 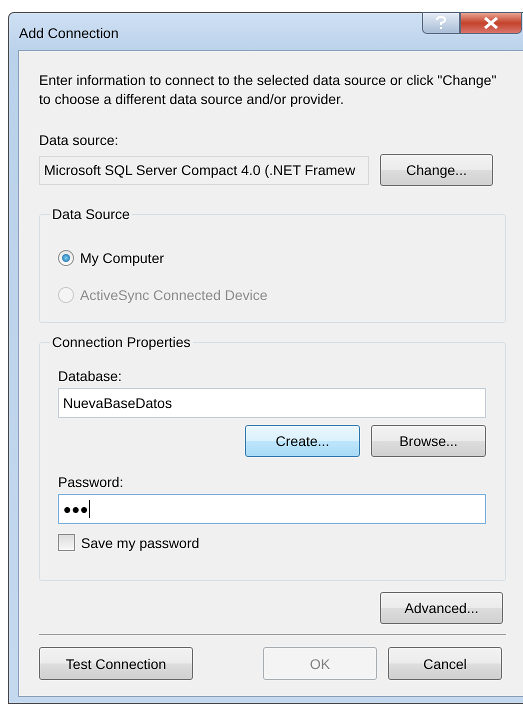 I want to click on database-field: NuevaBaseDatos, so click(x=272, y=403).